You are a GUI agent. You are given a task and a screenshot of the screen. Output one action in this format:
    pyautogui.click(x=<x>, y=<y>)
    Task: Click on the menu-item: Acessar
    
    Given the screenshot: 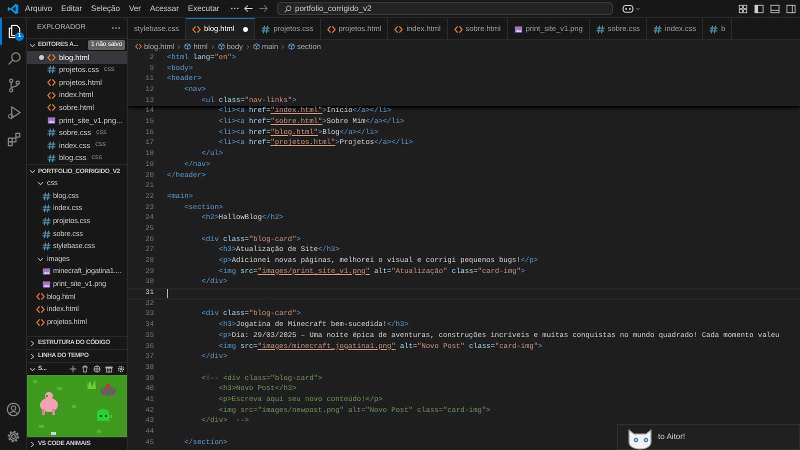 What is the action you would take?
    pyautogui.click(x=164, y=8)
    